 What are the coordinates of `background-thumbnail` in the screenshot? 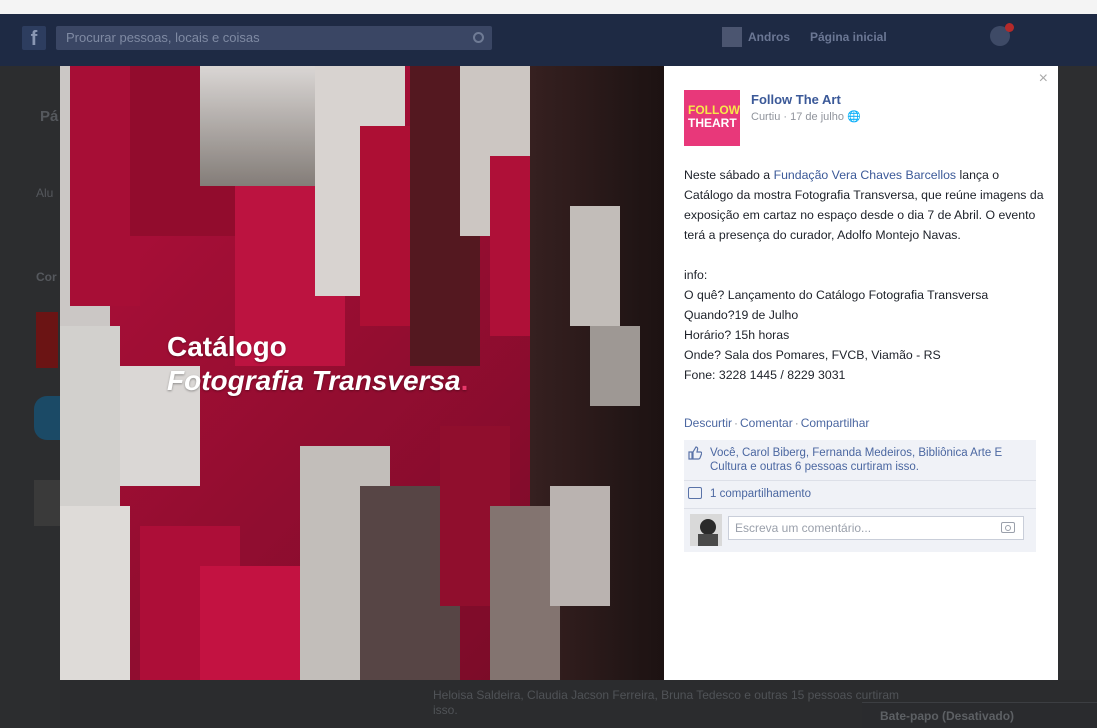 It's located at (47, 340).